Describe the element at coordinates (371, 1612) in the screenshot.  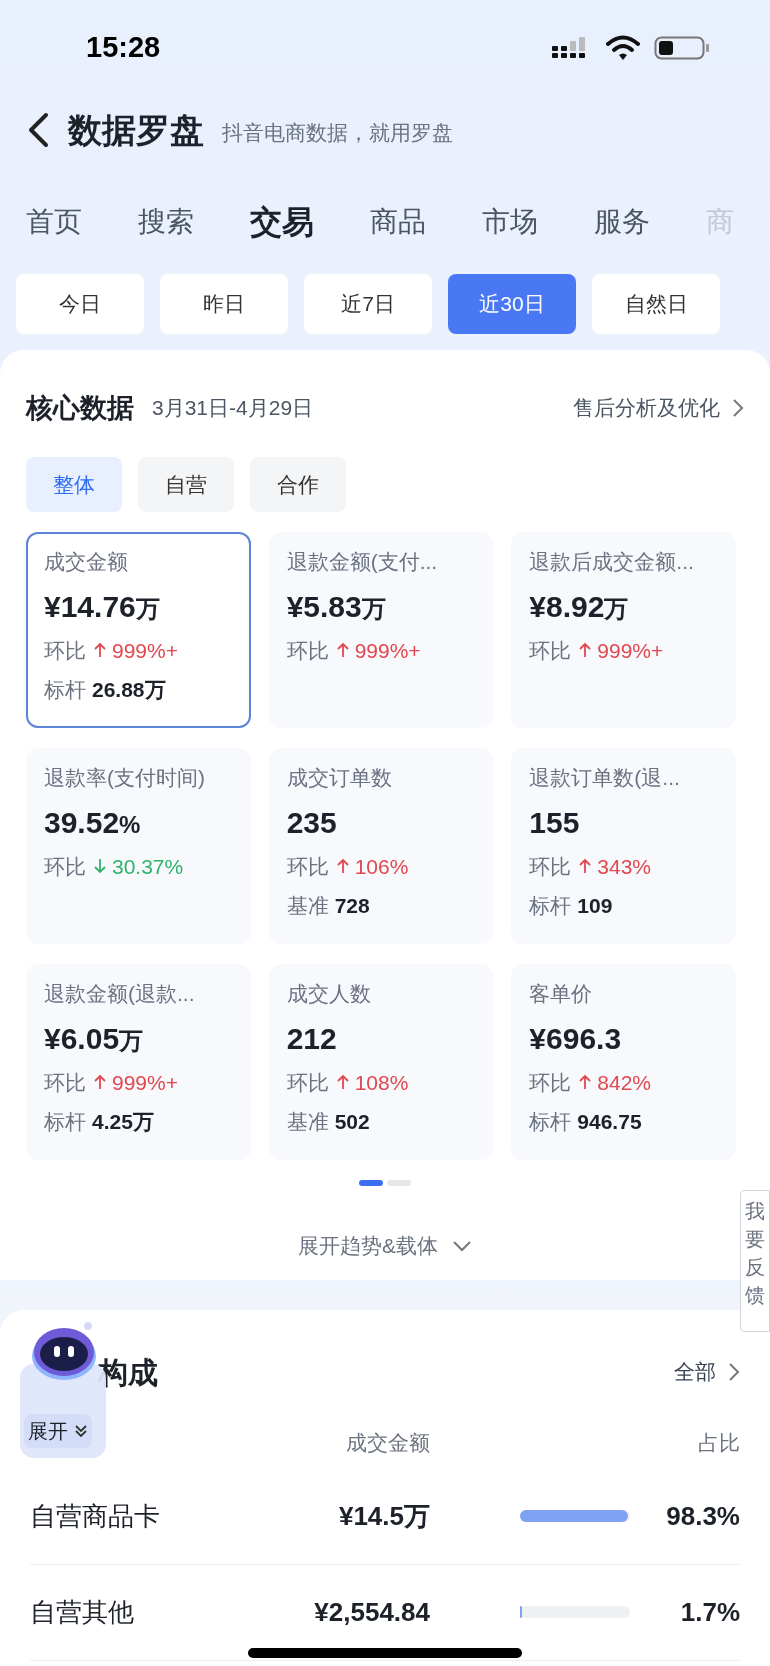
I see `row-amount: ¥2,554.84` at that location.